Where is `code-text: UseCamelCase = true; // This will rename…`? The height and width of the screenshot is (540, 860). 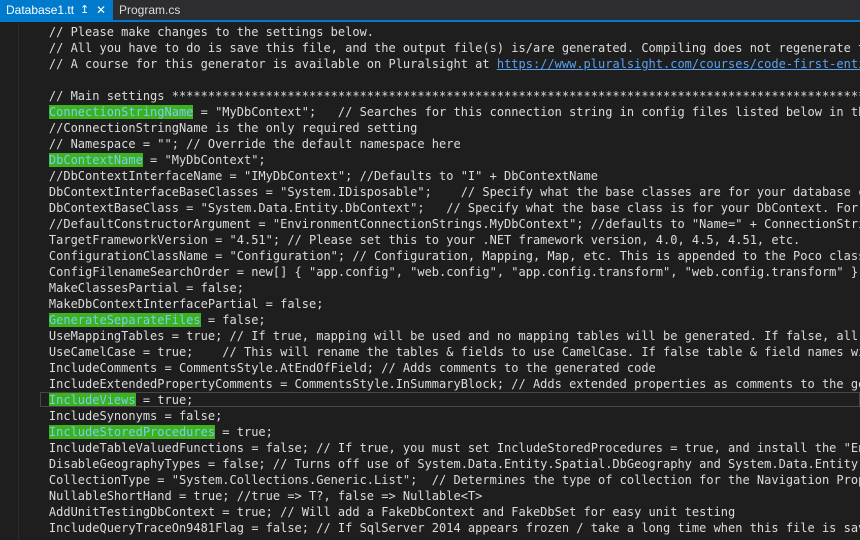
code-text: UseCamelCase = true; // This will rename… is located at coordinates (454, 352).